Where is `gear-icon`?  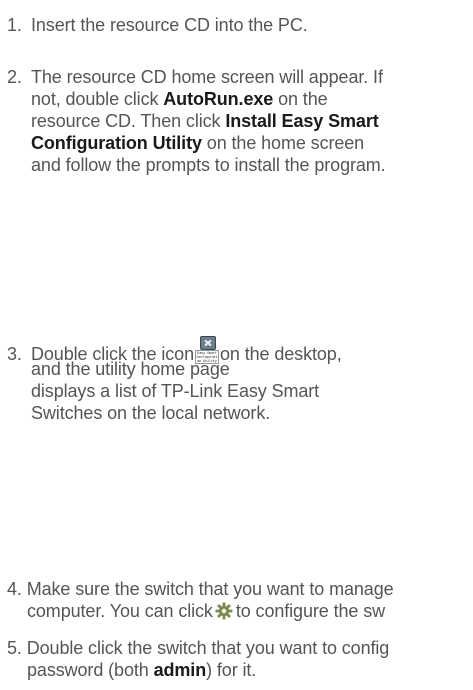
gear-icon is located at coordinates (224, 611).